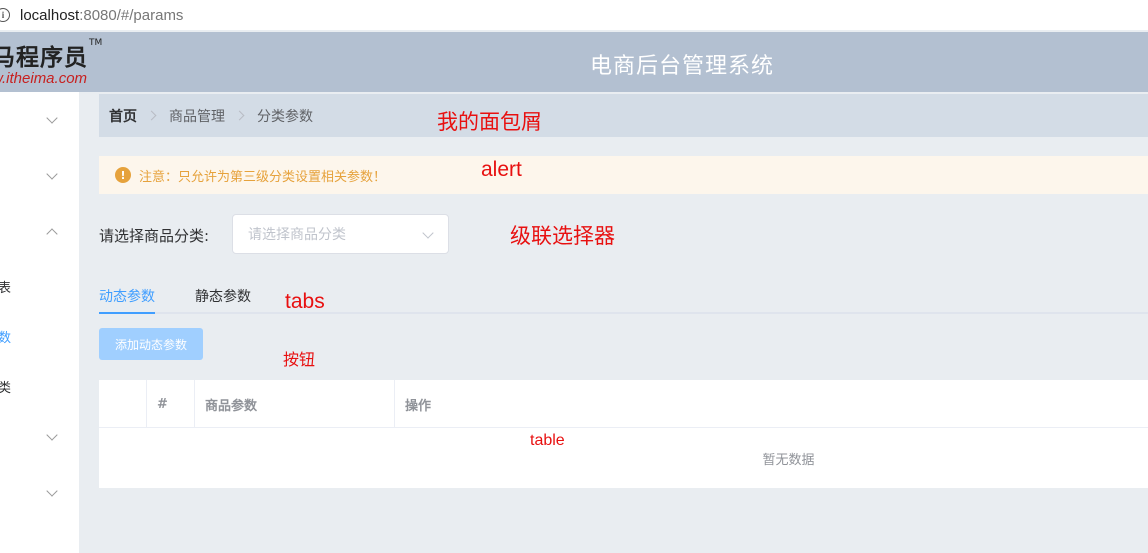 This screenshot has height=553, width=1148. I want to click on action-column-header: 操作, so click(418, 406).